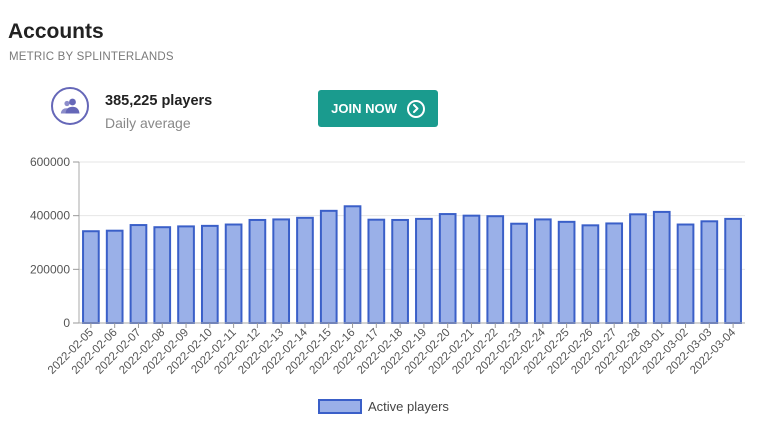  Describe the element at coordinates (340, 406) in the screenshot. I see `legend-swatch` at that location.